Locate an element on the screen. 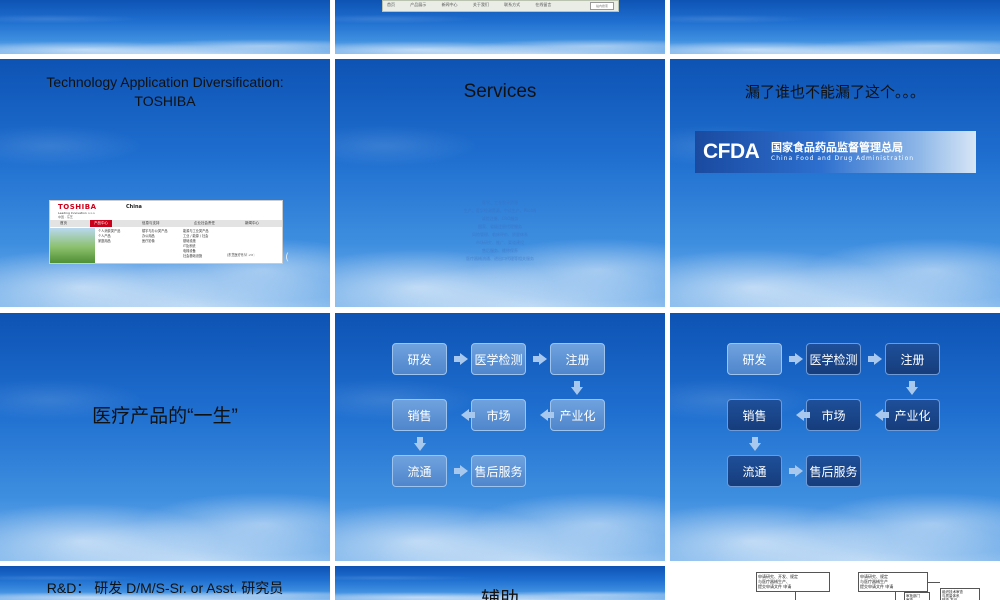 Image resolution: width=1000 pixels, height=600 pixels. faint-line: 试验注册、CRO服务 is located at coordinates (500, 218).